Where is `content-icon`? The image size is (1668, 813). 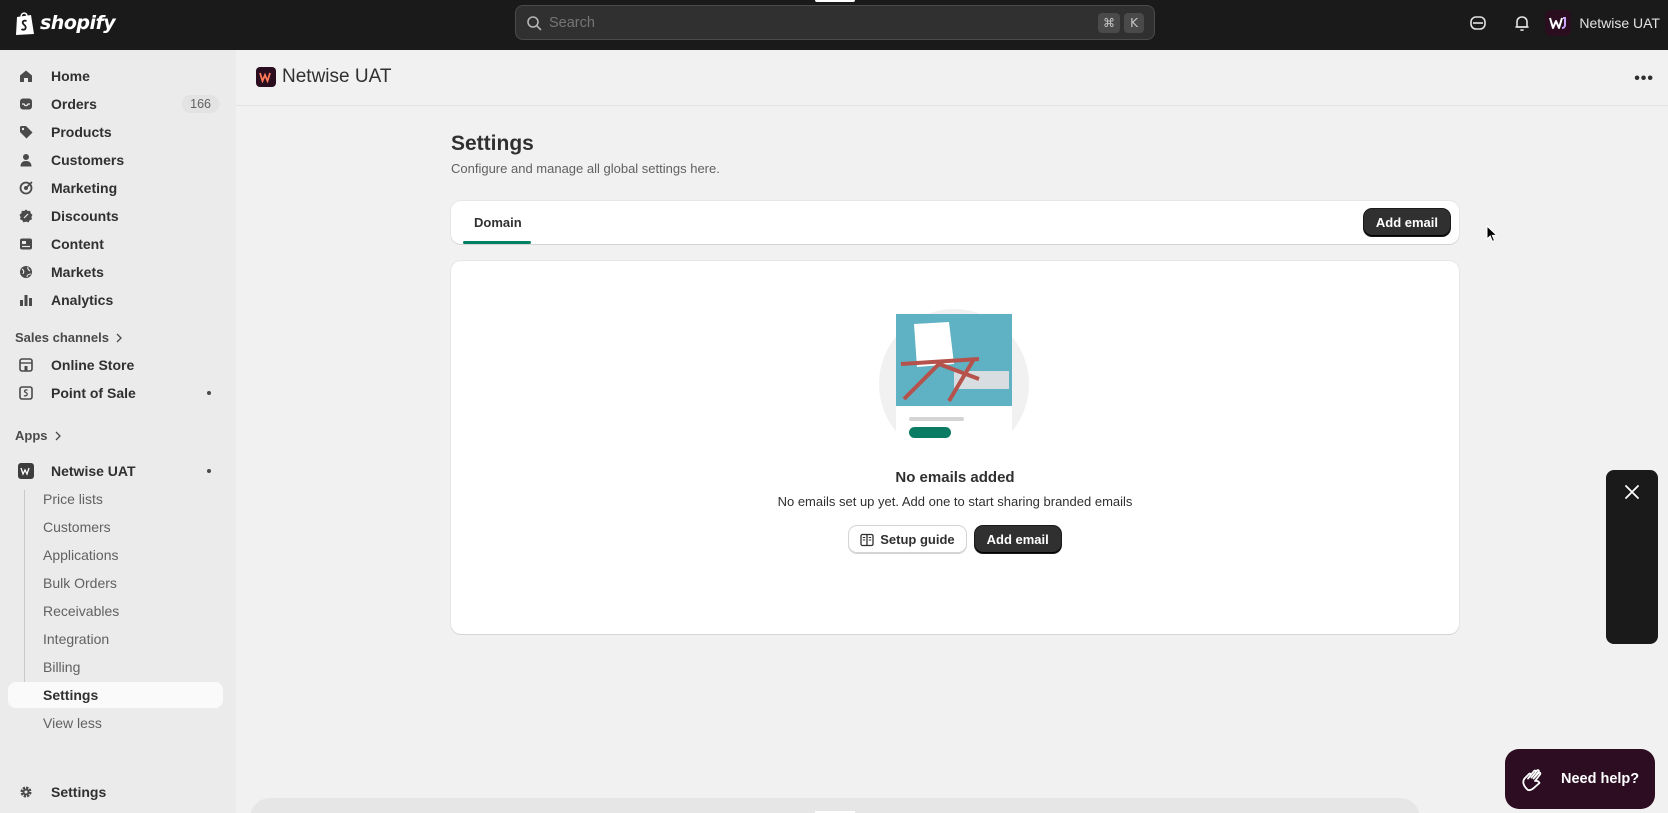
content-icon is located at coordinates (26, 244).